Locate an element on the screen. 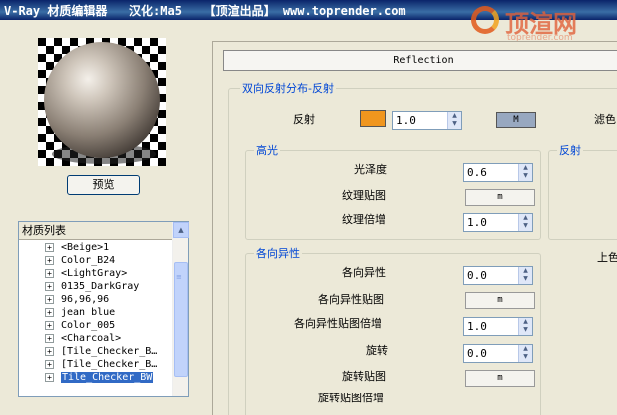 The height and width of the screenshot is (415, 617). material-list-item: + <Charcoal> is located at coordinates (96, 338).